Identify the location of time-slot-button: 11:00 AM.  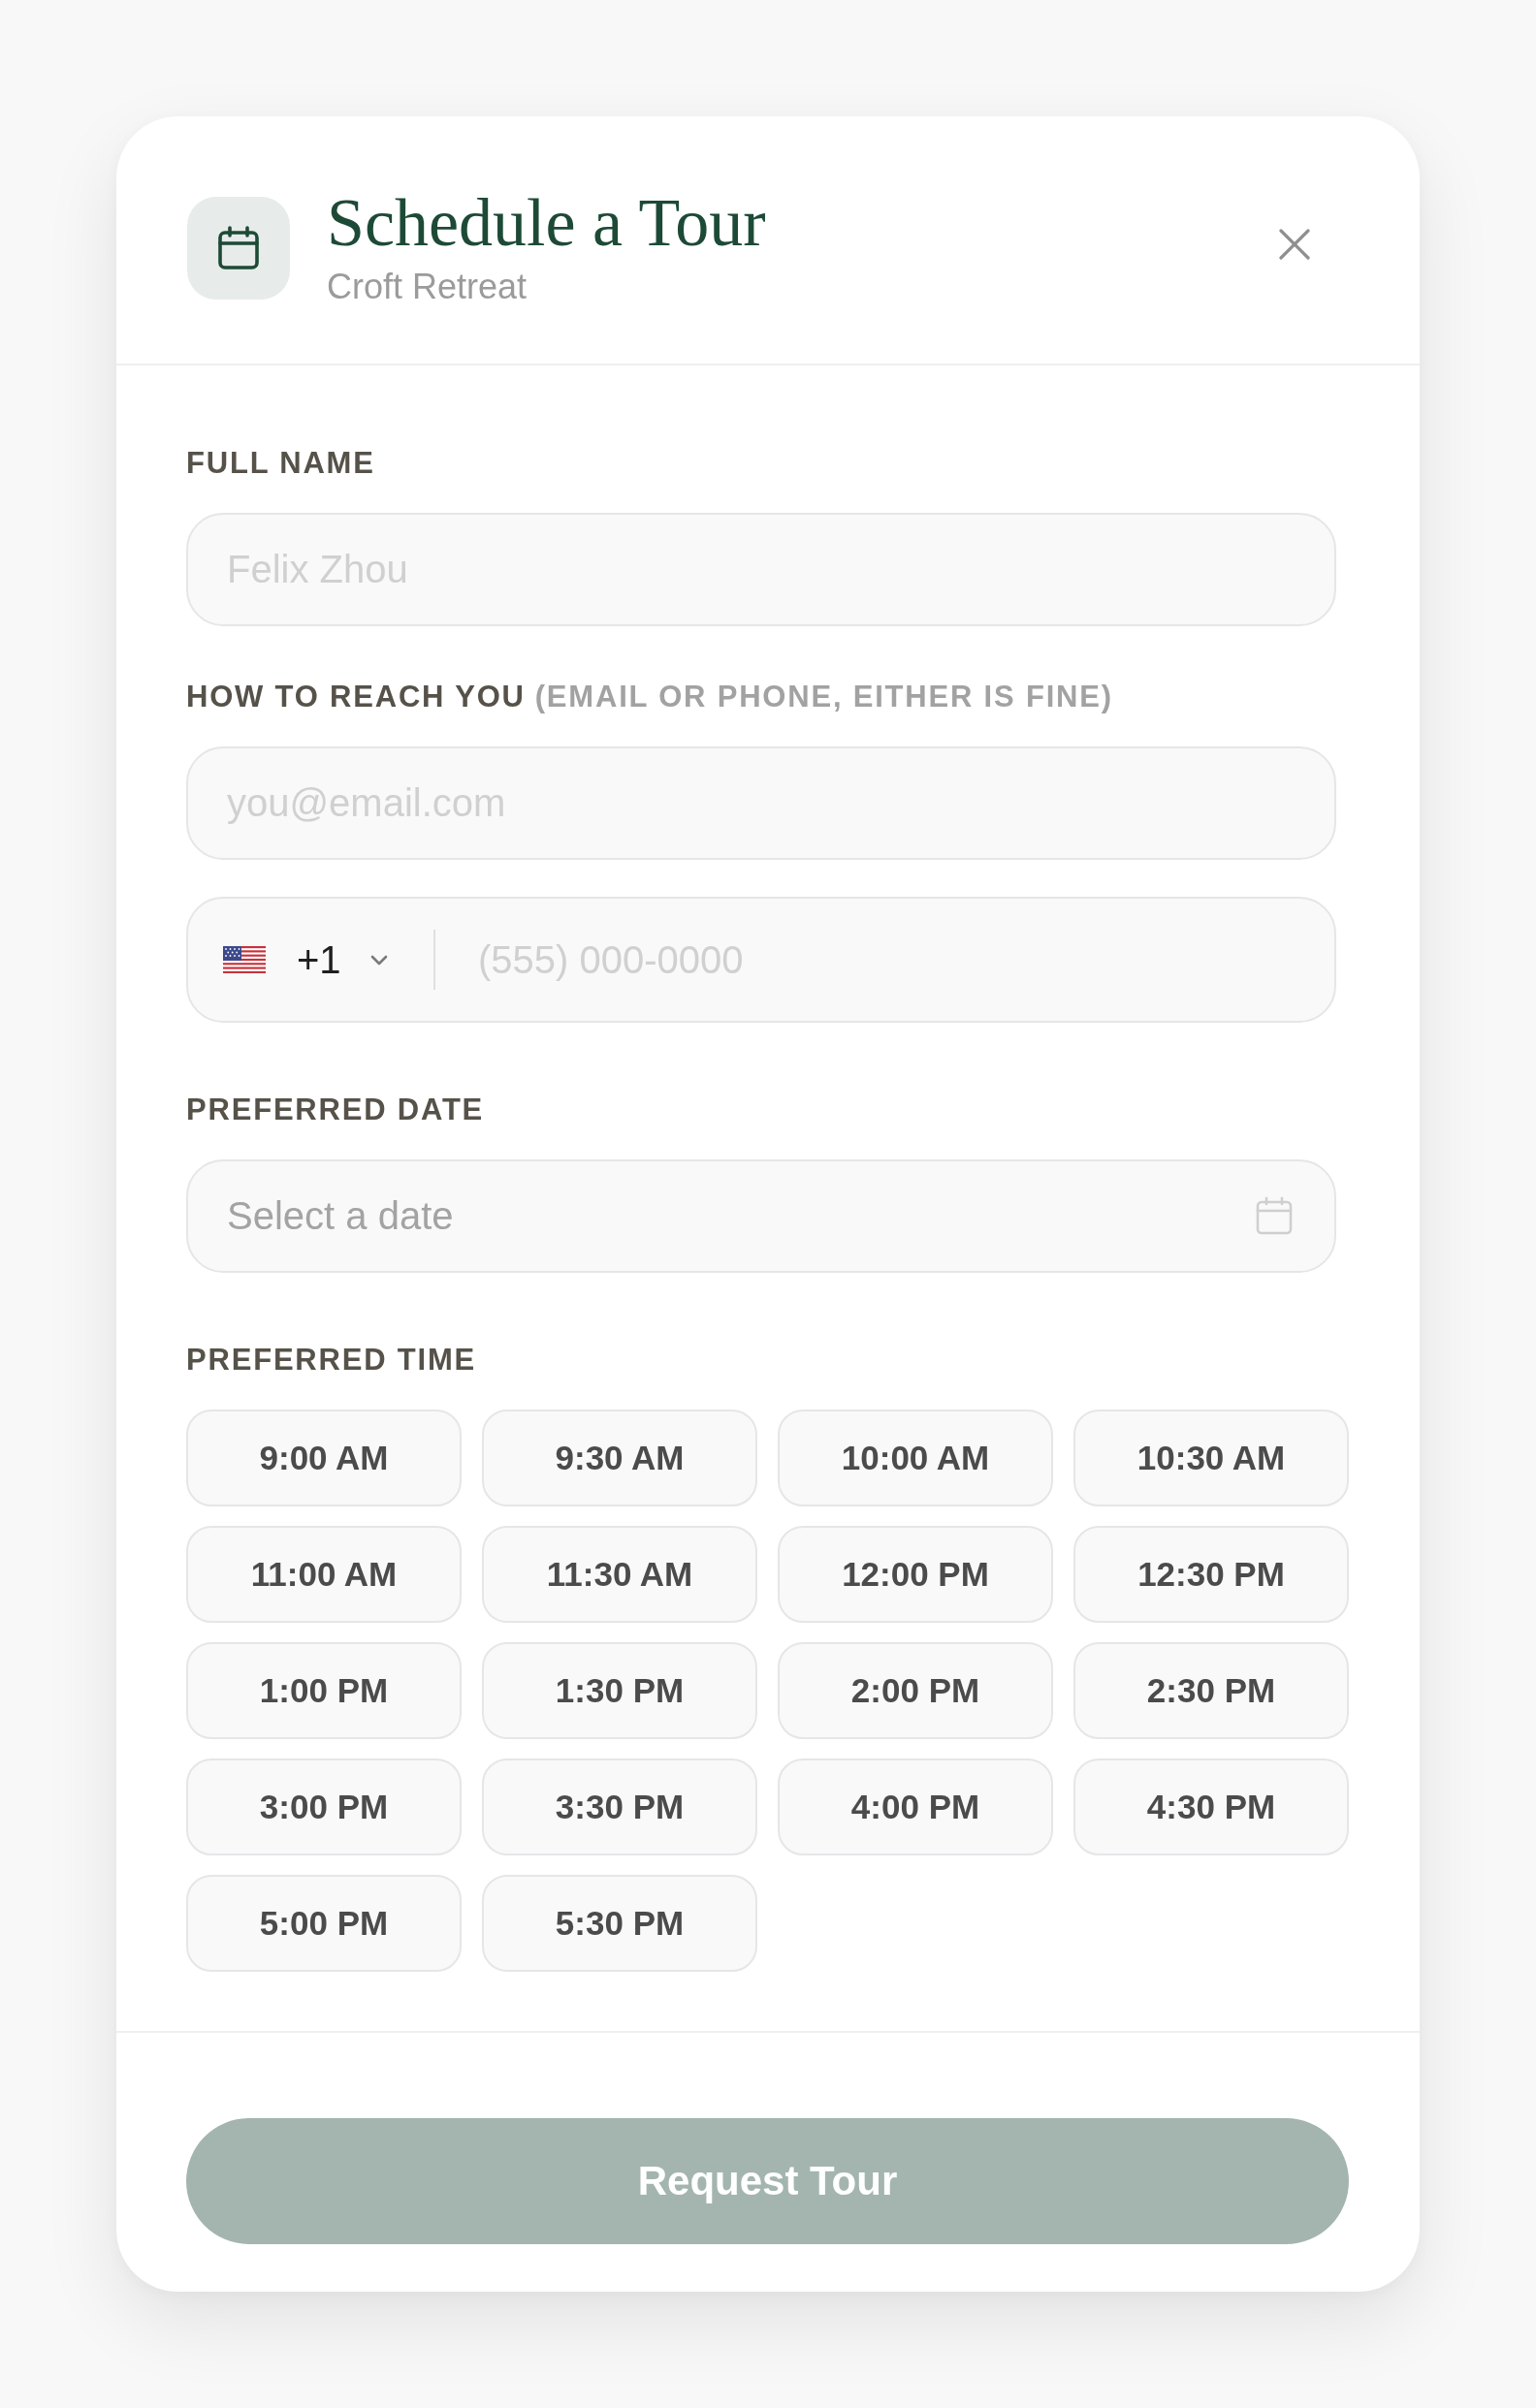
(324, 1574).